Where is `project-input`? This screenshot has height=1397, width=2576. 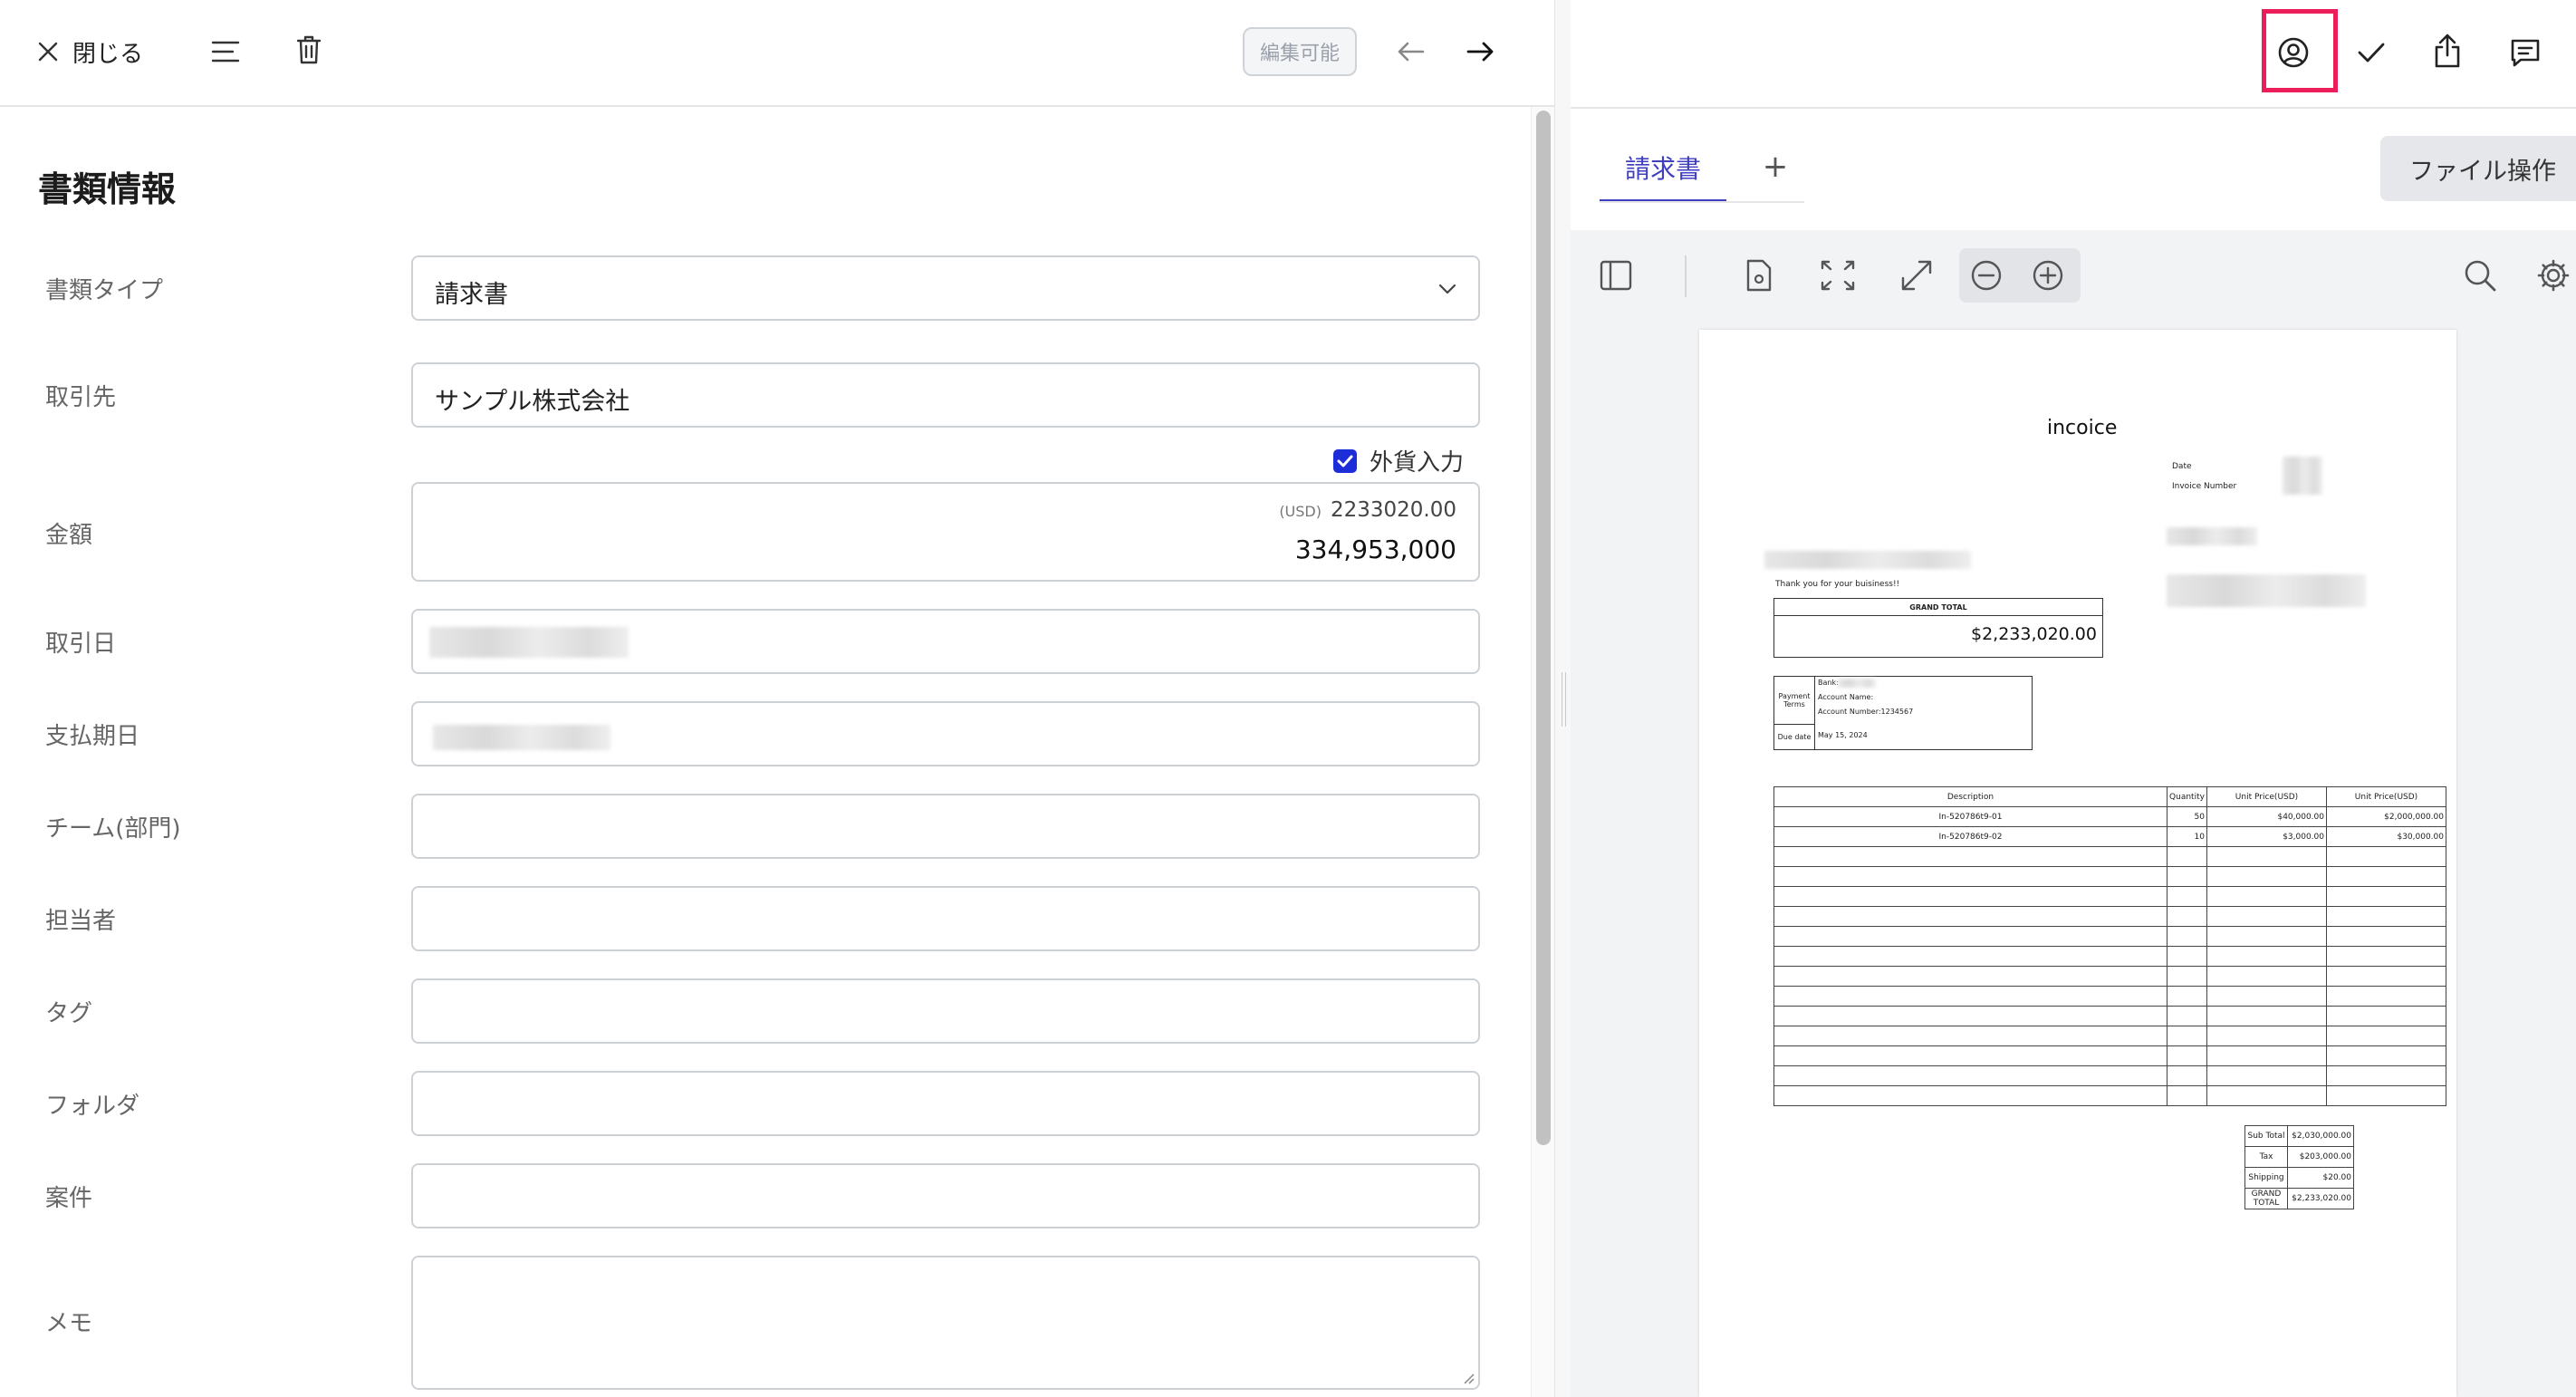
project-input is located at coordinates (945, 1195).